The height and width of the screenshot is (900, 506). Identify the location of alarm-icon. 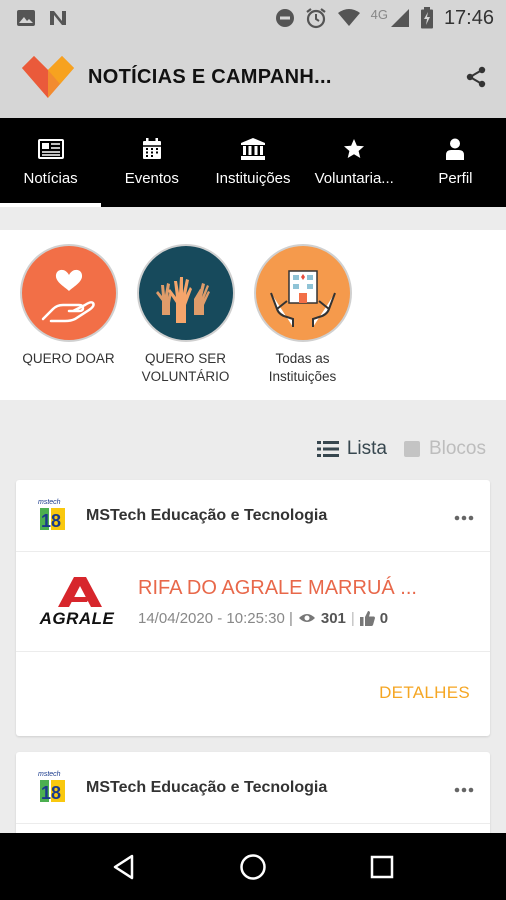
(315, 18).